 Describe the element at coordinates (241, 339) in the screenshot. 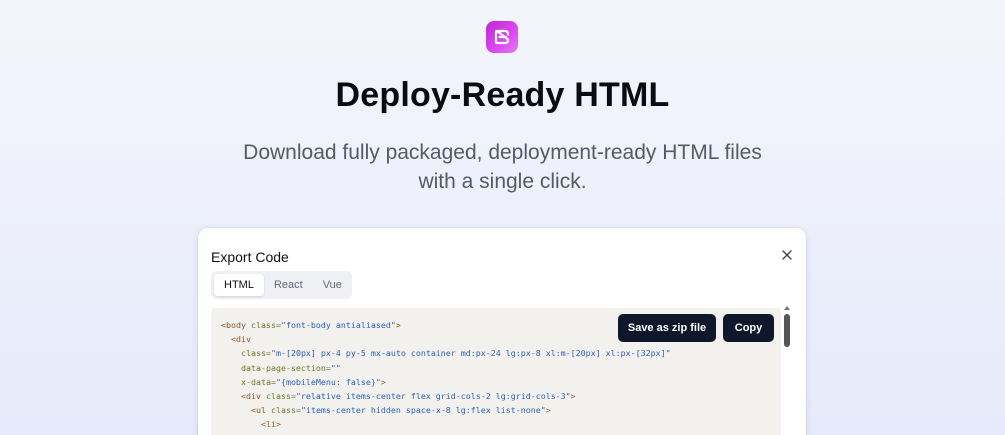

I see `code-line: <div` at that location.